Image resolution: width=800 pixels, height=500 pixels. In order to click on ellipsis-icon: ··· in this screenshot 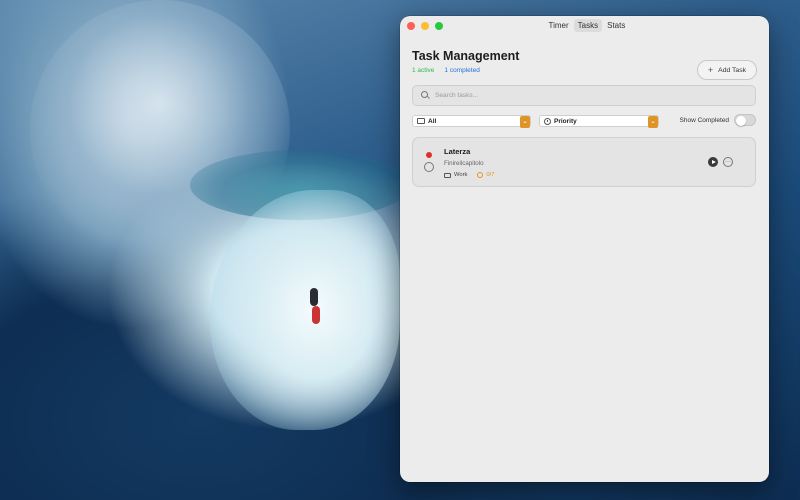, I will do `click(728, 161)`.